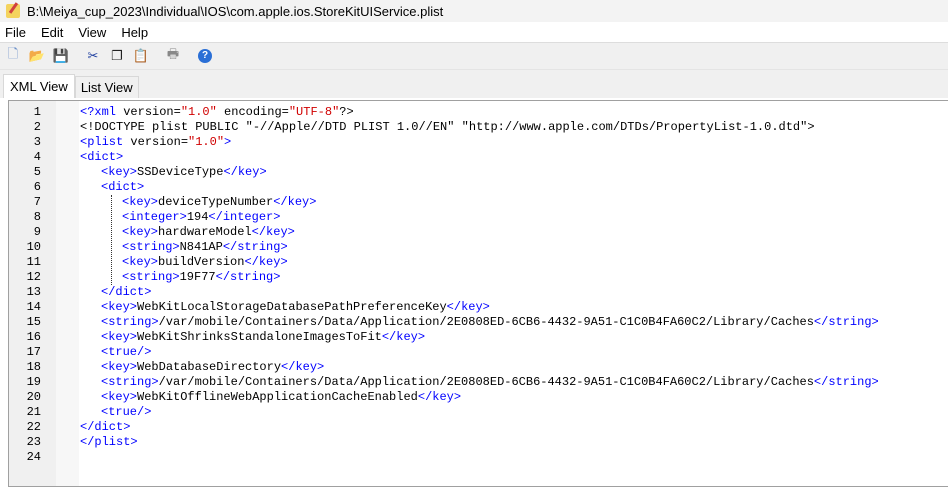  I want to click on text-content: encoding=, so click(252, 112).